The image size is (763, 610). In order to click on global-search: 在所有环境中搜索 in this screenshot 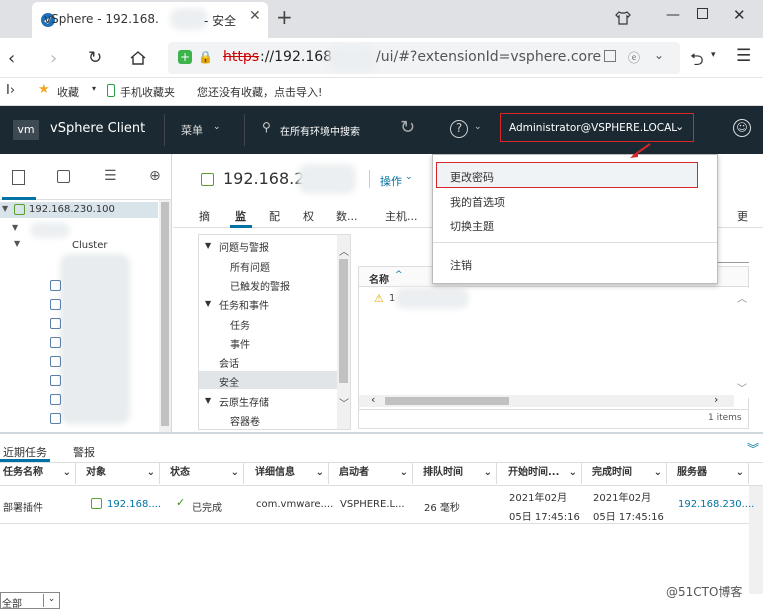, I will do `click(320, 130)`.